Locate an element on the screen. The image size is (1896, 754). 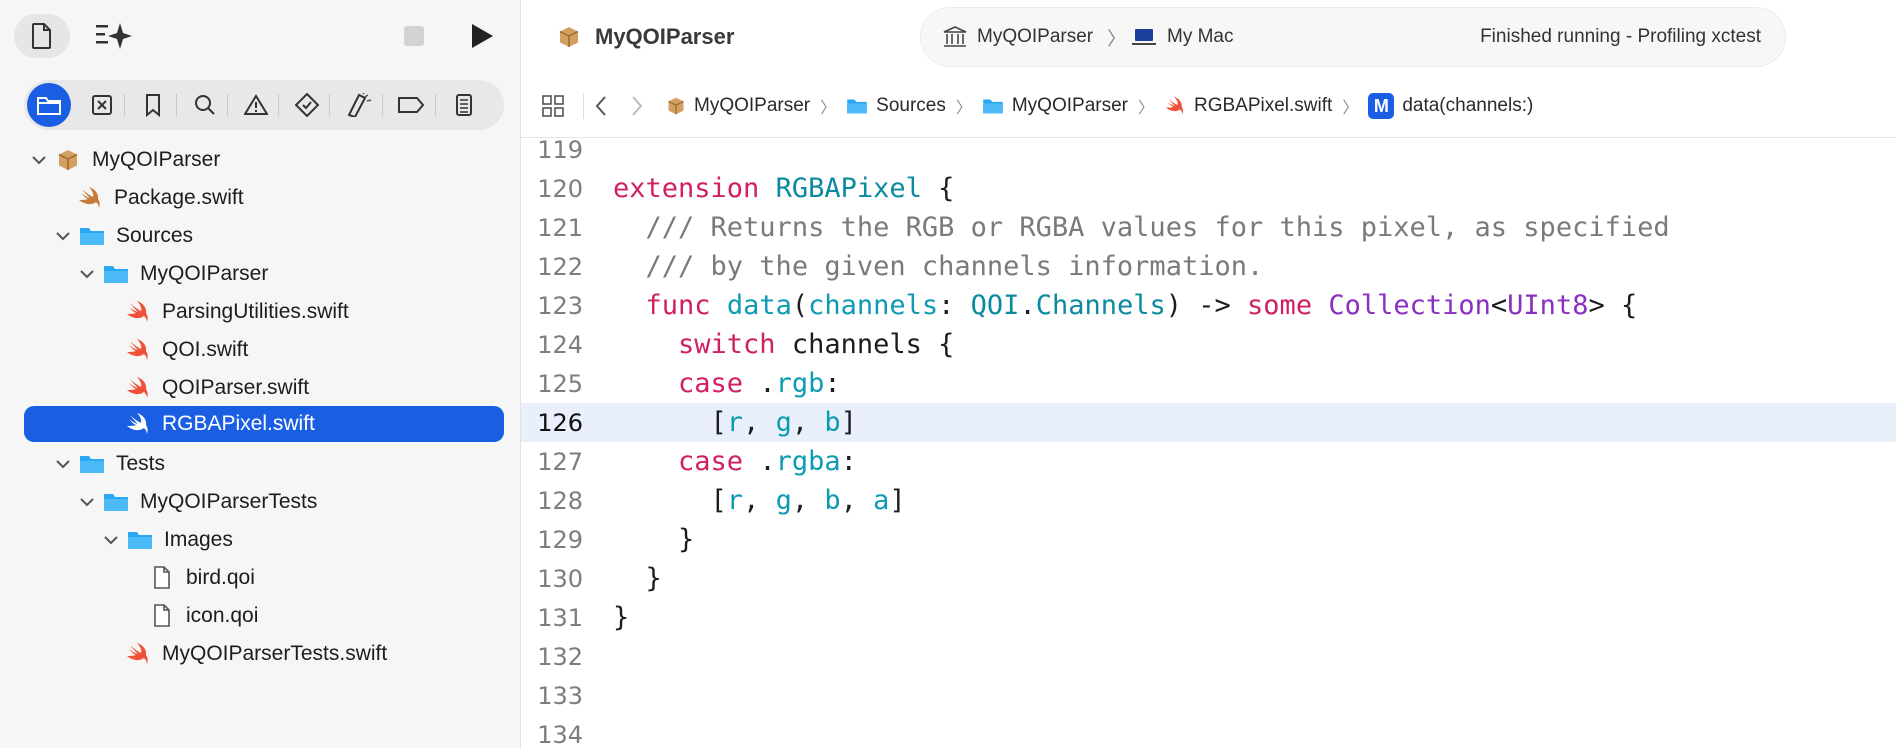
breadcrumb-method: M data(channels:) is located at coordinates (1450, 106).